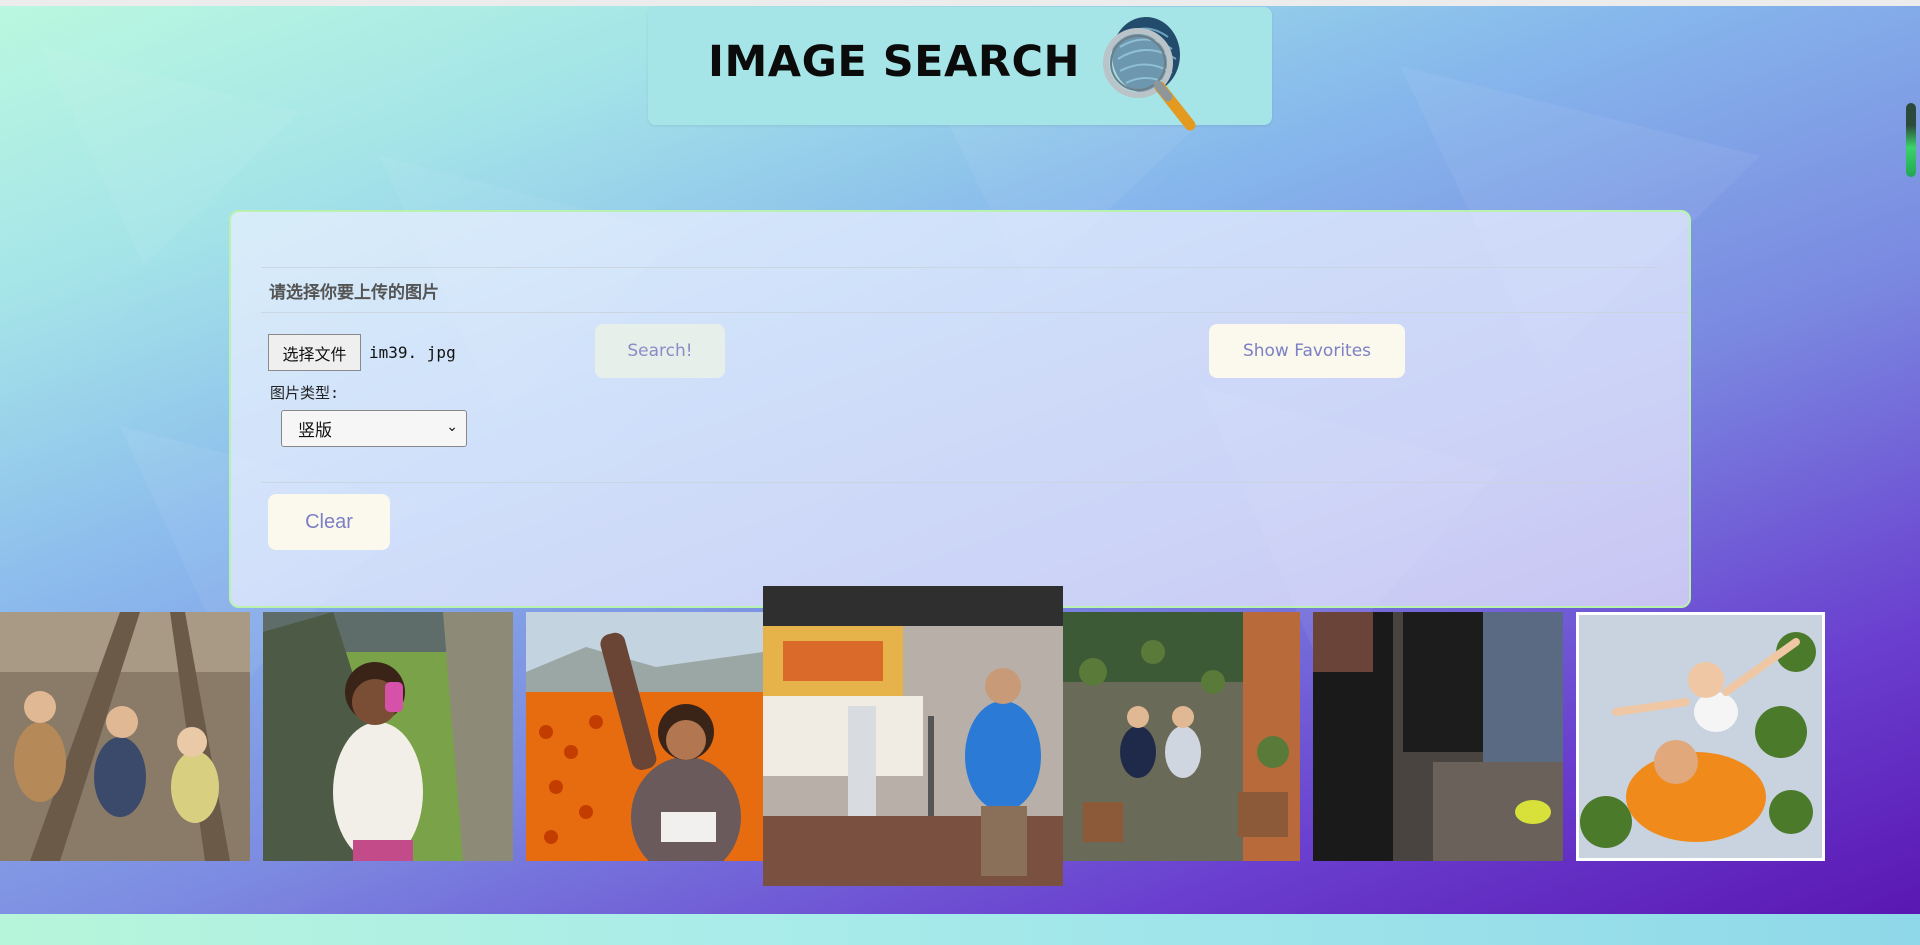 Image resolution: width=1920 pixels, height=945 pixels. What do you see at coordinates (1149, 74) in the screenshot?
I see `magnifier-fingerprint-icon` at bounding box center [1149, 74].